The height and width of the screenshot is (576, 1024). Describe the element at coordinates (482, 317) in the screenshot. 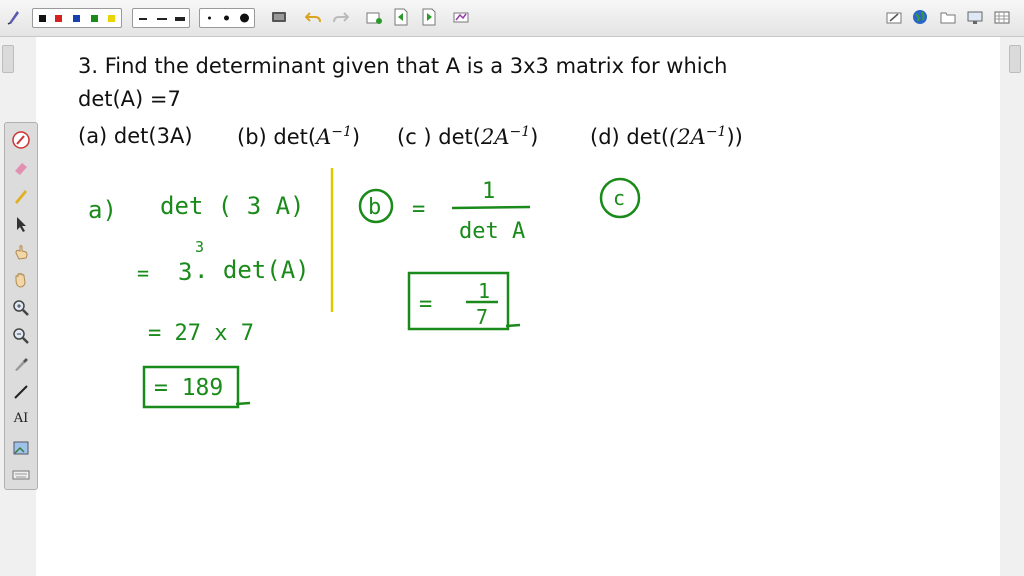

I see `hw-b-answer-den: 7` at that location.